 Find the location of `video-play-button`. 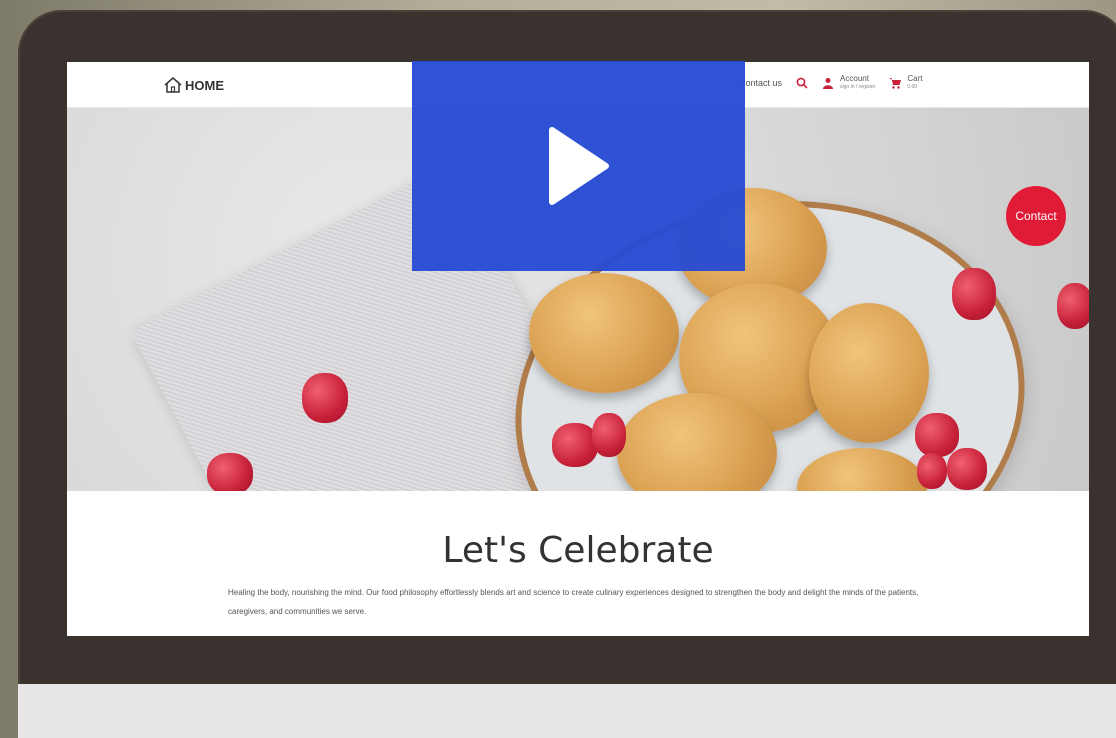

video-play-button is located at coordinates (578, 166).